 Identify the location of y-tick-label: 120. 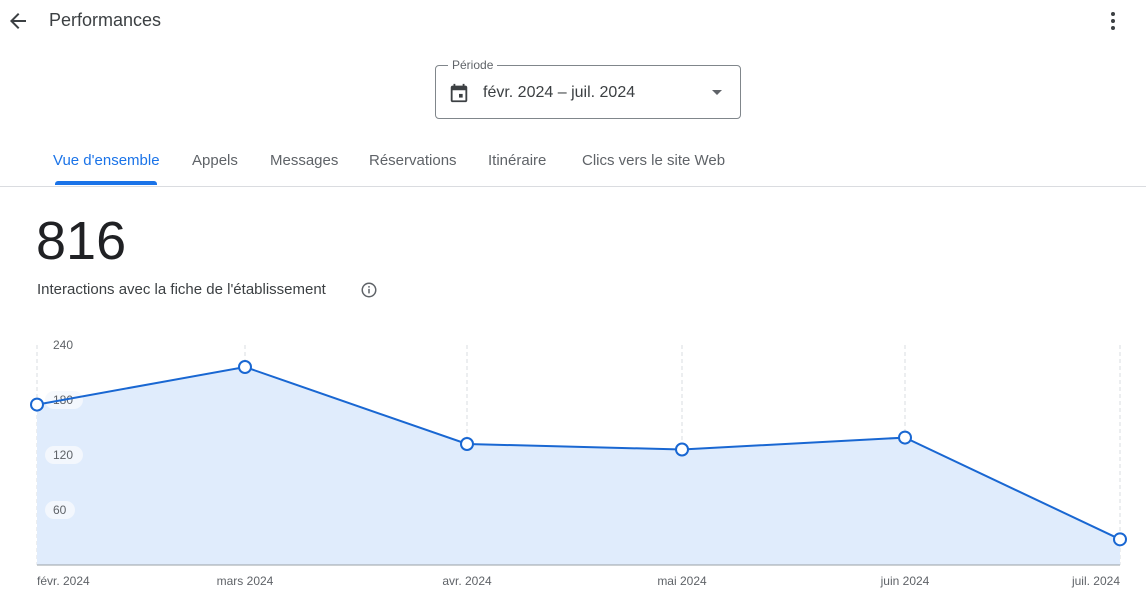
(63, 455).